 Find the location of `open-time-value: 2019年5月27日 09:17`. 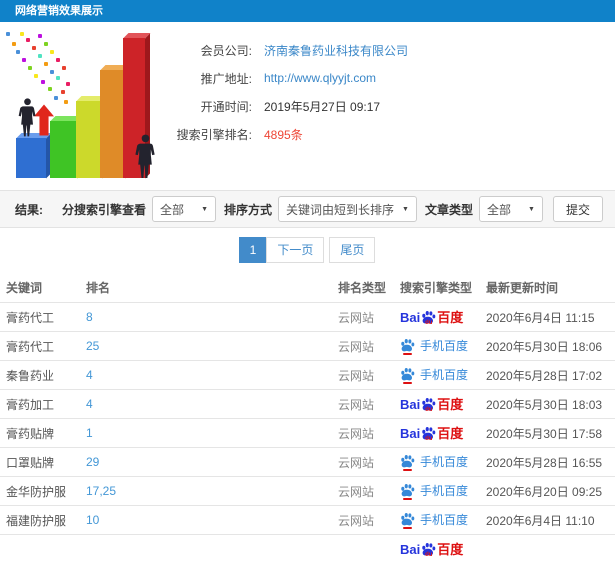

open-time-value: 2019年5月27日 09:17 is located at coordinates (322, 106).